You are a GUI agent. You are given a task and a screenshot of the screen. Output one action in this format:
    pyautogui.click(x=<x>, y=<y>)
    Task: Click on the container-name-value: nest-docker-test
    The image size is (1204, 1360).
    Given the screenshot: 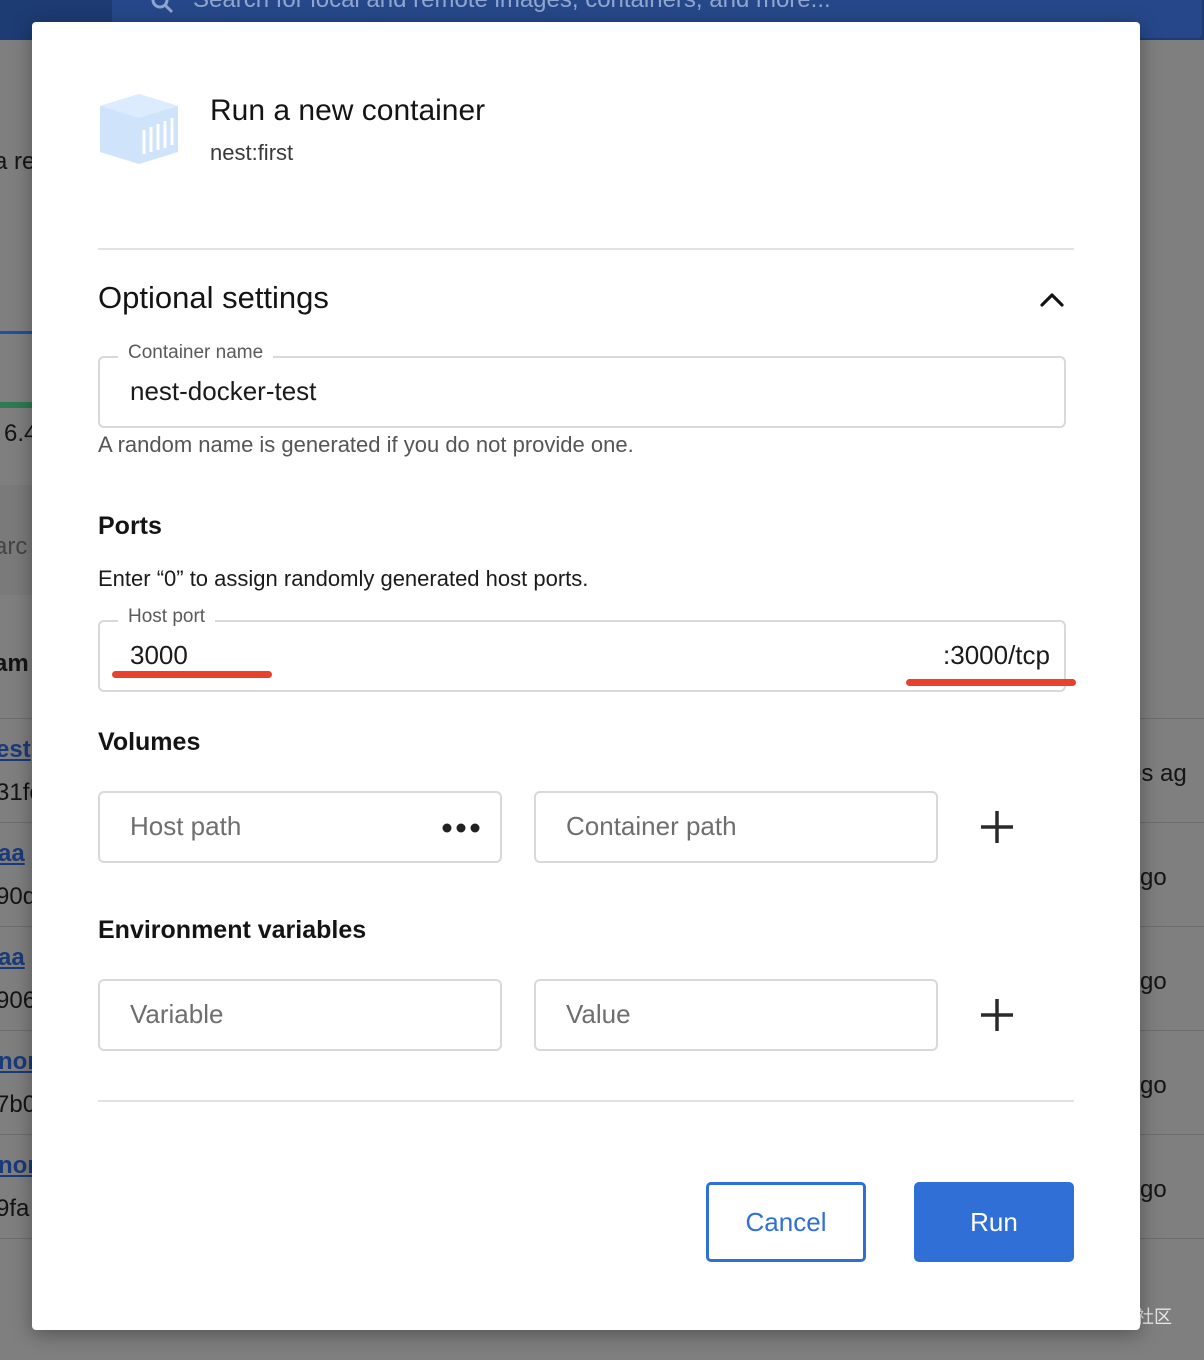 What is the action you would take?
    pyautogui.click(x=223, y=391)
    